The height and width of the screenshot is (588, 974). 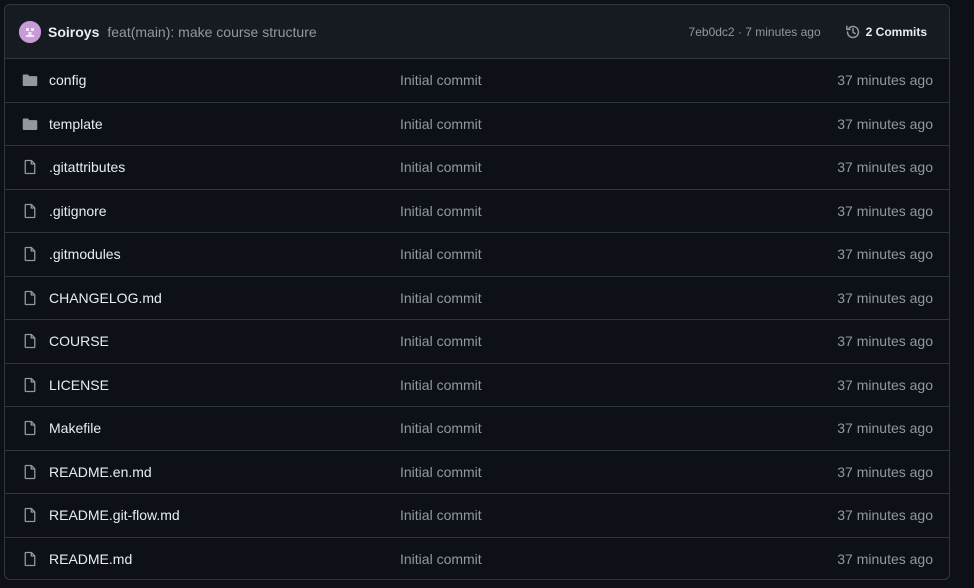 What do you see at coordinates (852, 31) in the screenshot?
I see `history-icon` at bounding box center [852, 31].